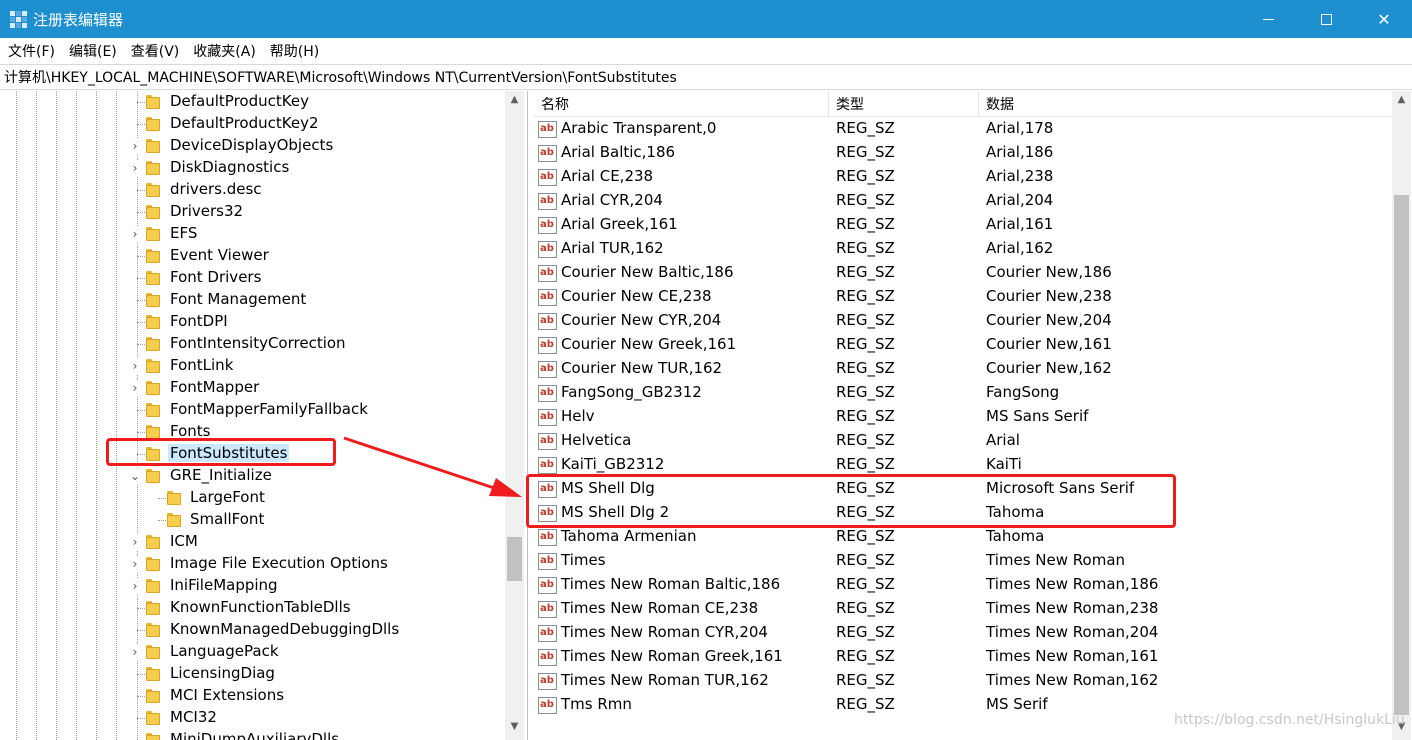  What do you see at coordinates (514, 727) in the screenshot?
I see `scroll-down-icon: ▼` at bounding box center [514, 727].